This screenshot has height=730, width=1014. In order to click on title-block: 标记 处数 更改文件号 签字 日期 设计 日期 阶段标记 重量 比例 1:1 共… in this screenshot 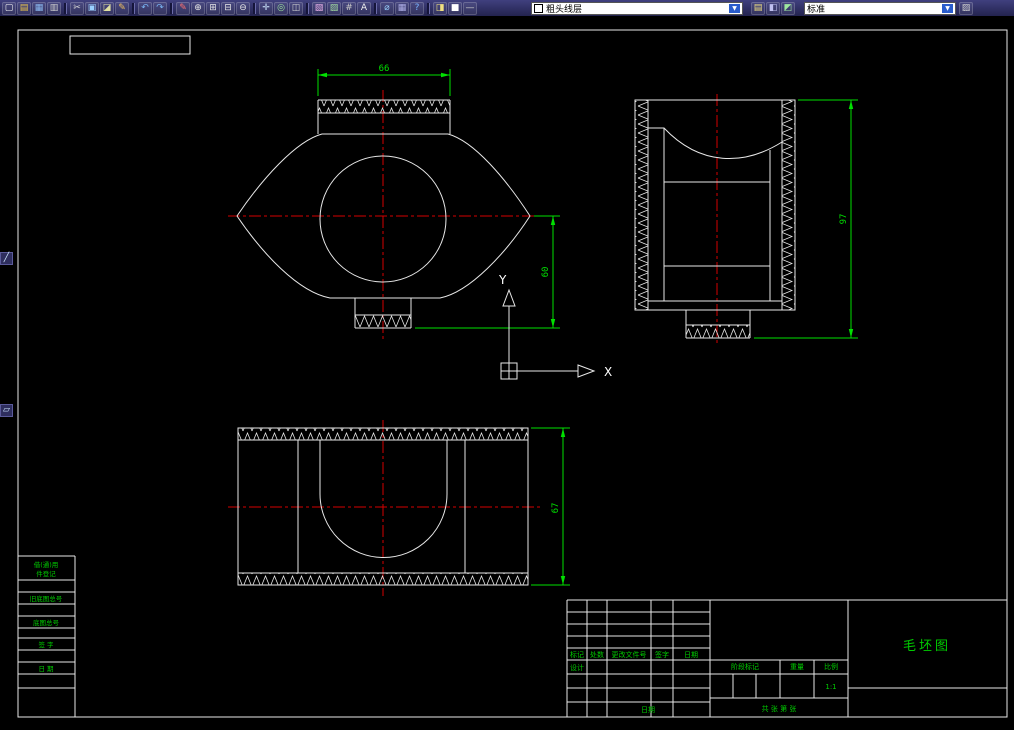, I will do `click(786, 658)`.